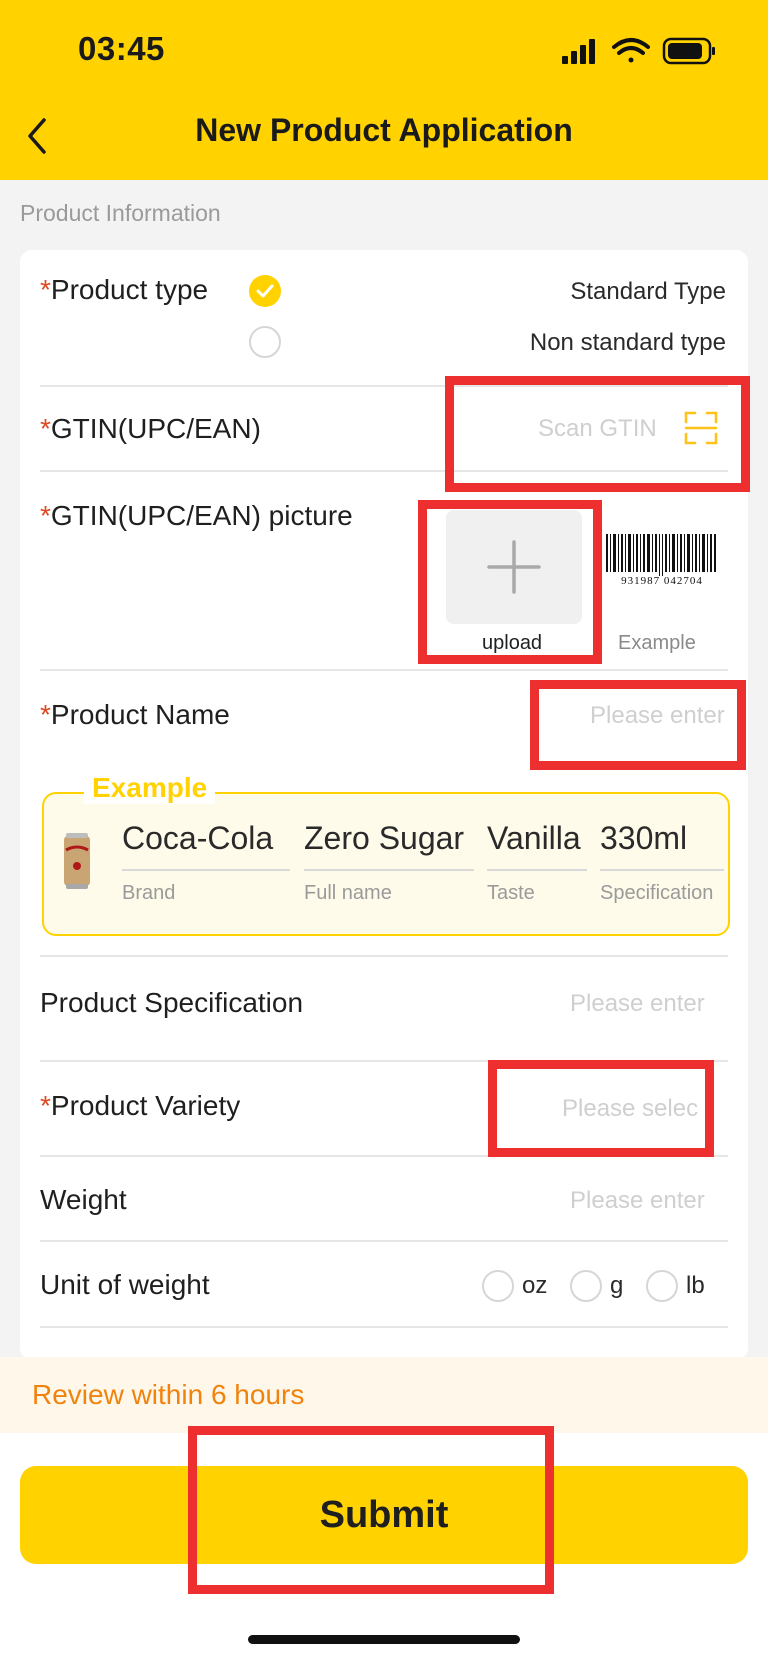  I want to click on radio-oz, so click(498, 1286).